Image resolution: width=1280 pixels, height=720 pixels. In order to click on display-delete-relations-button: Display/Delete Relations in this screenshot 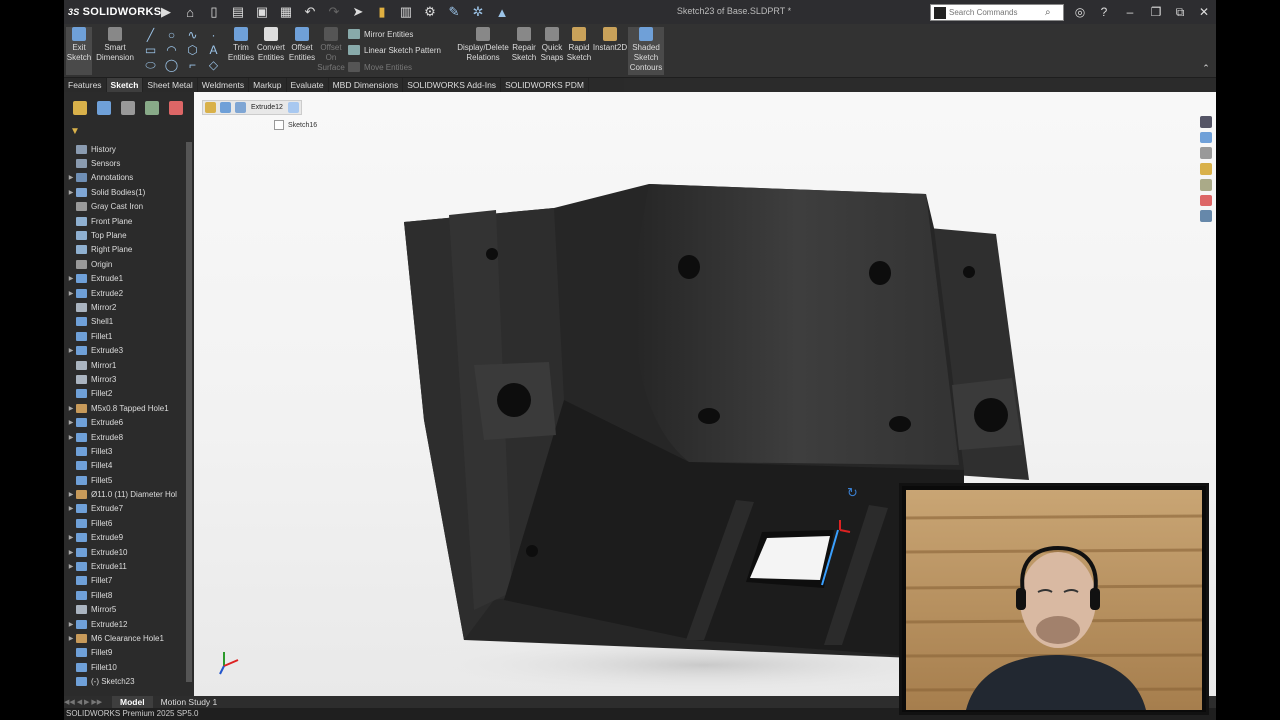, I will do `click(483, 51)`.